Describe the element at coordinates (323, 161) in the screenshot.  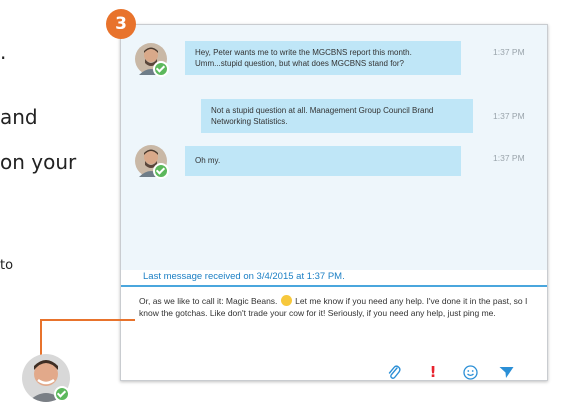
I see `message-bubble: Oh my.` at that location.